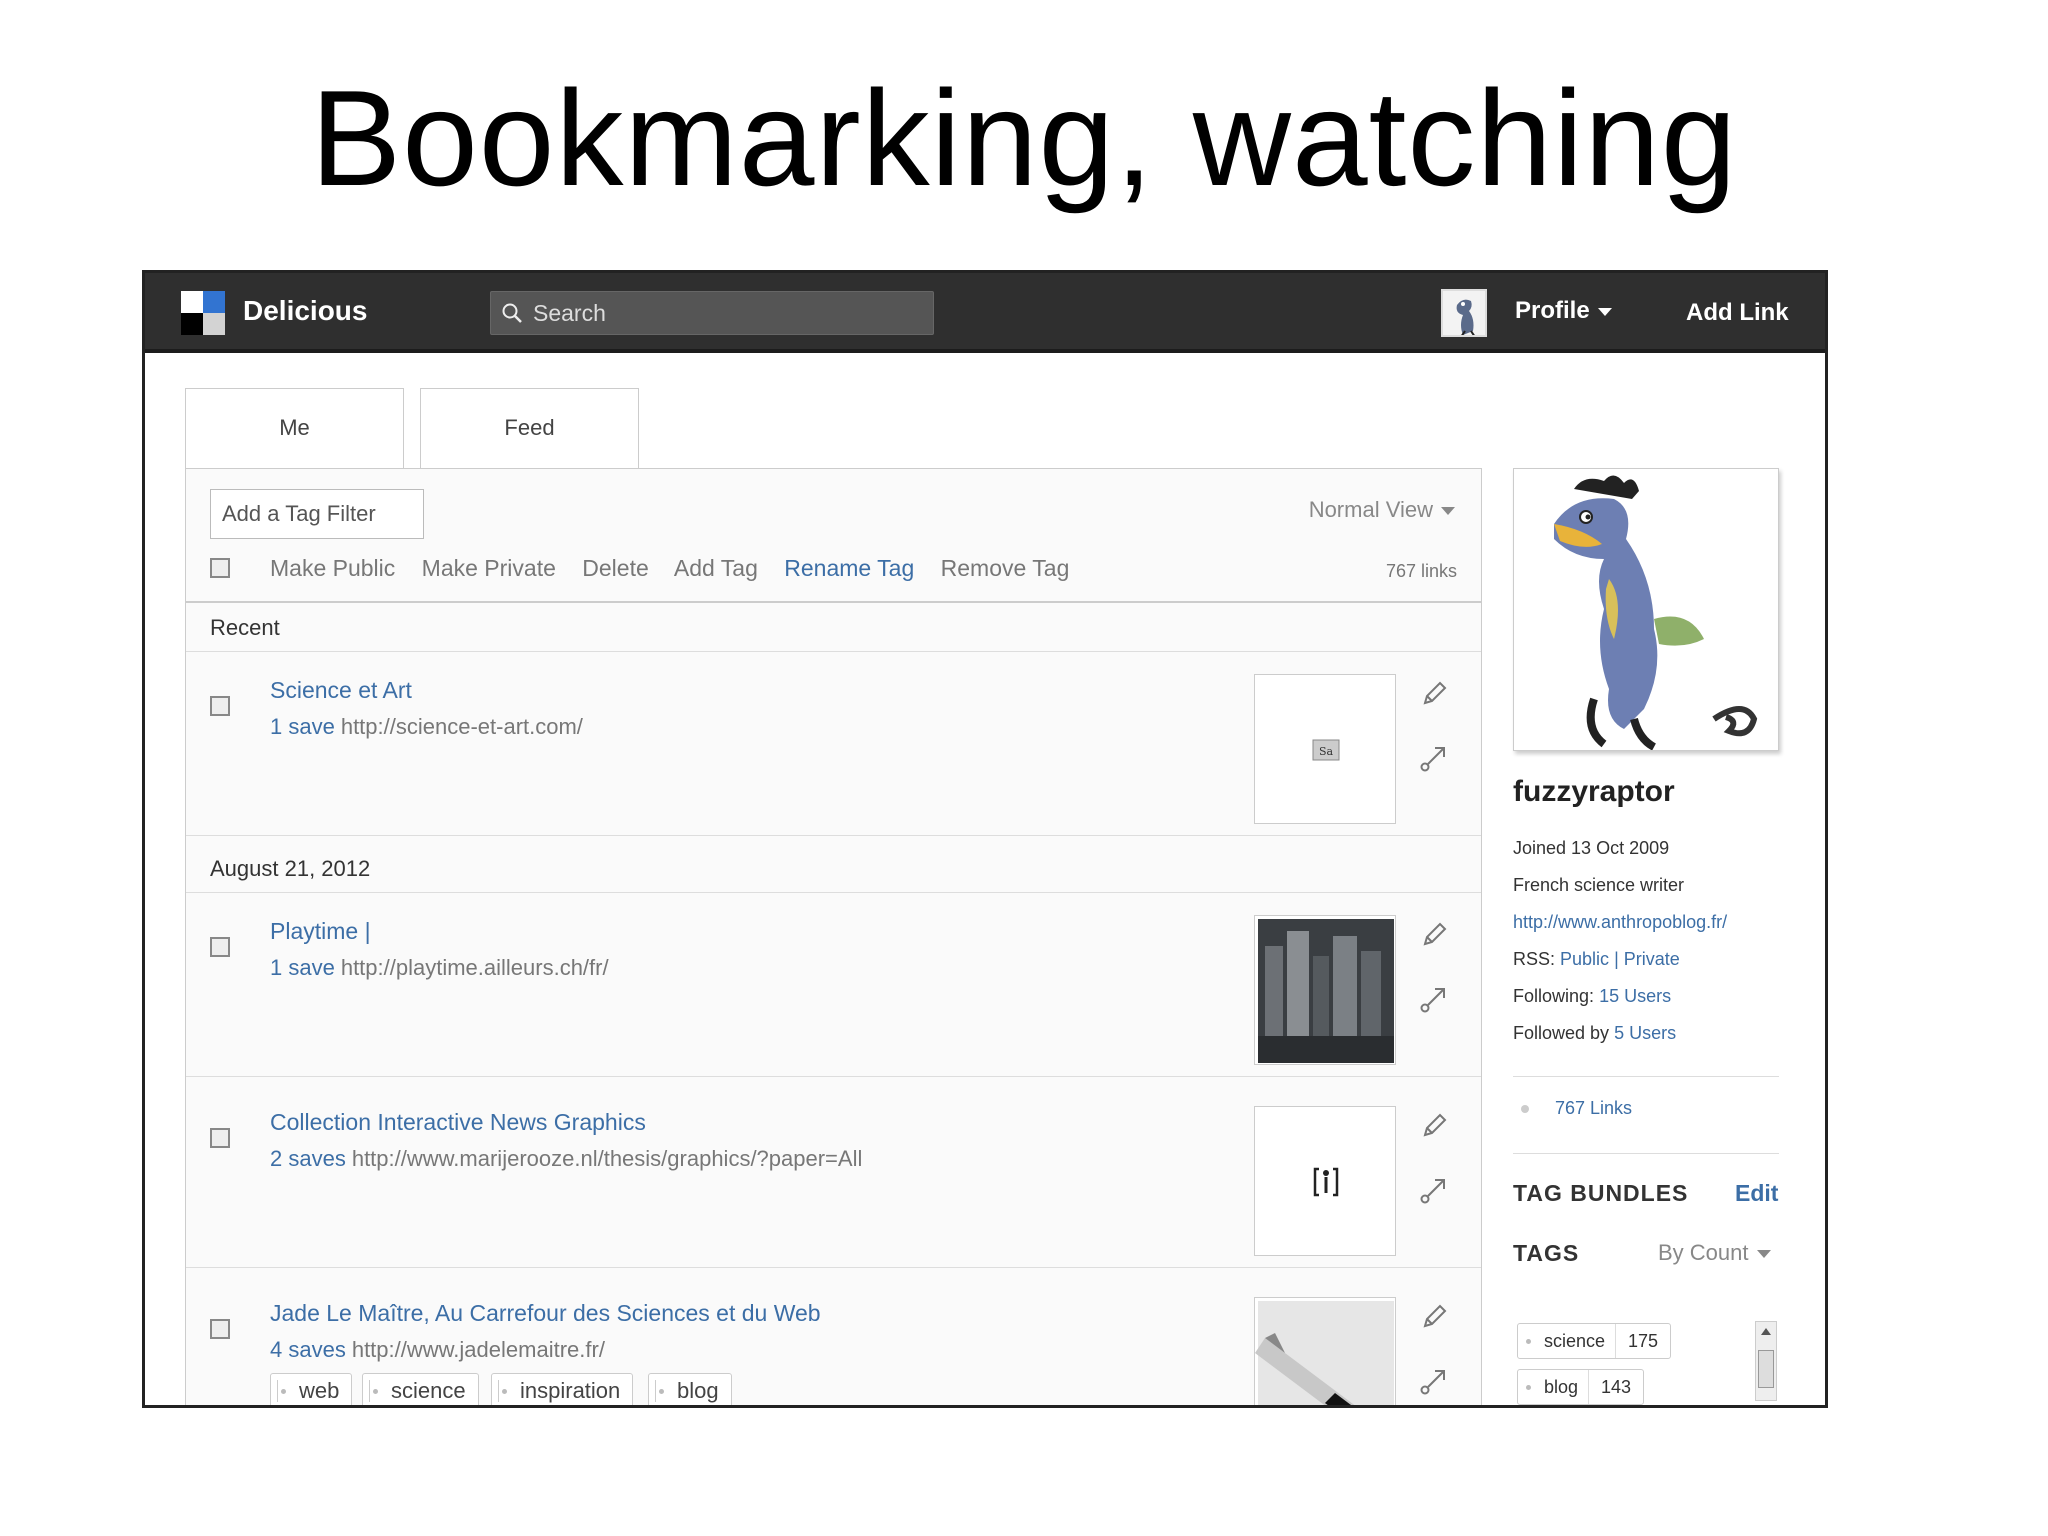 Image resolution: width=2048 pixels, height=1536 pixels. I want to click on link-count: 767 links, so click(1421, 571).